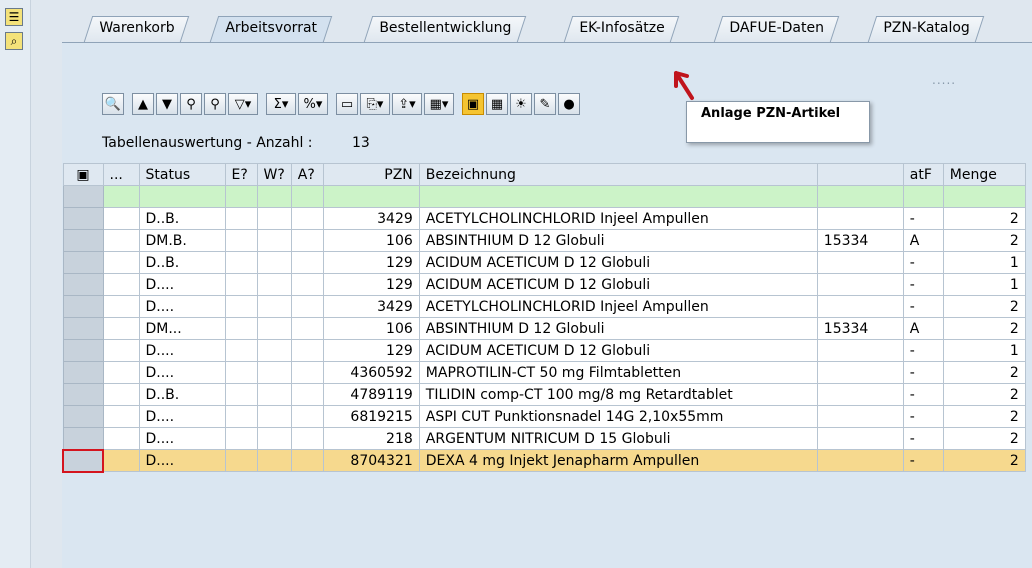 The width and height of the screenshot is (1032, 568). Describe the element at coordinates (313, 104) in the screenshot. I see `subtotal-icon: %▾` at that location.